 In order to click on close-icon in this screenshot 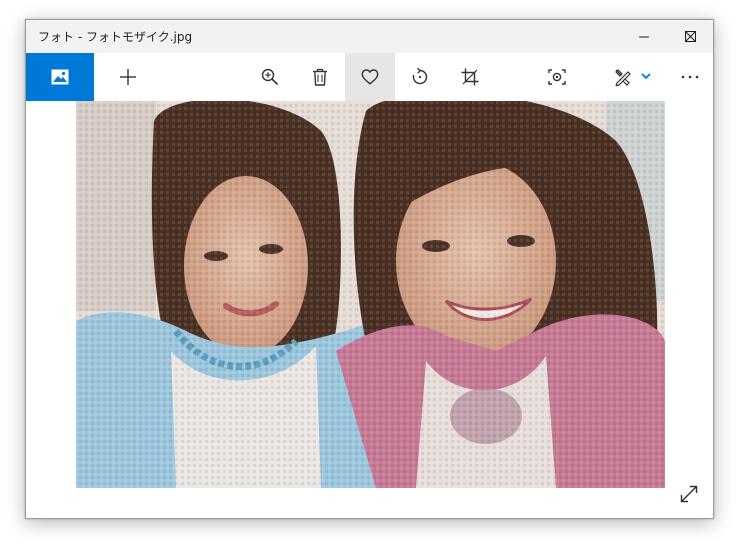, I will do `click(690, 36)`.